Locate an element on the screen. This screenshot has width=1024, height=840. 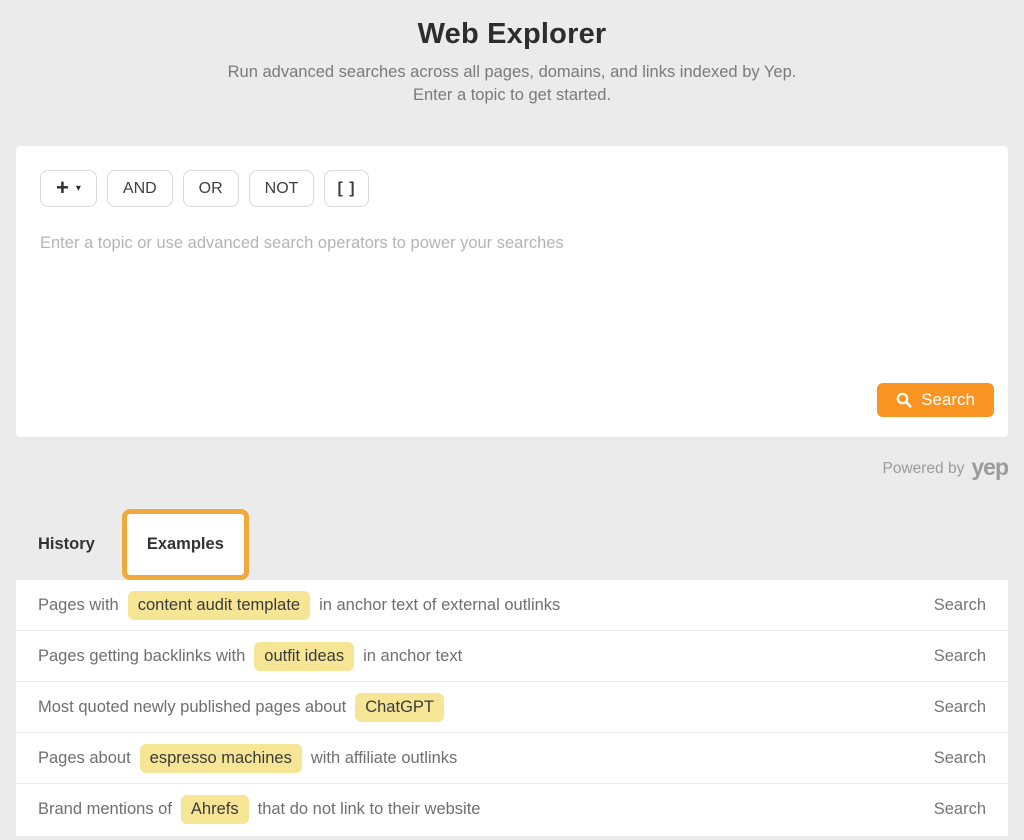
example-suffix: in anchor text of external outlinks is located at coordinates (440, 604).